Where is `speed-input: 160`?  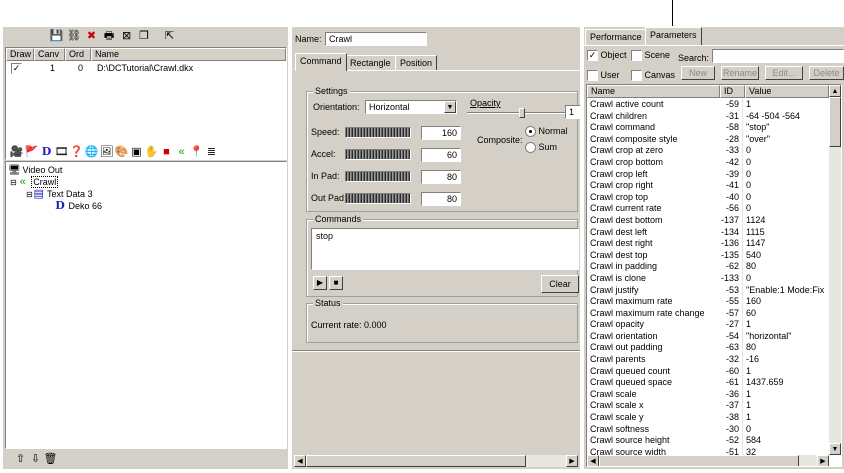 speed-input: 160 is located at coordinates (441, 133).